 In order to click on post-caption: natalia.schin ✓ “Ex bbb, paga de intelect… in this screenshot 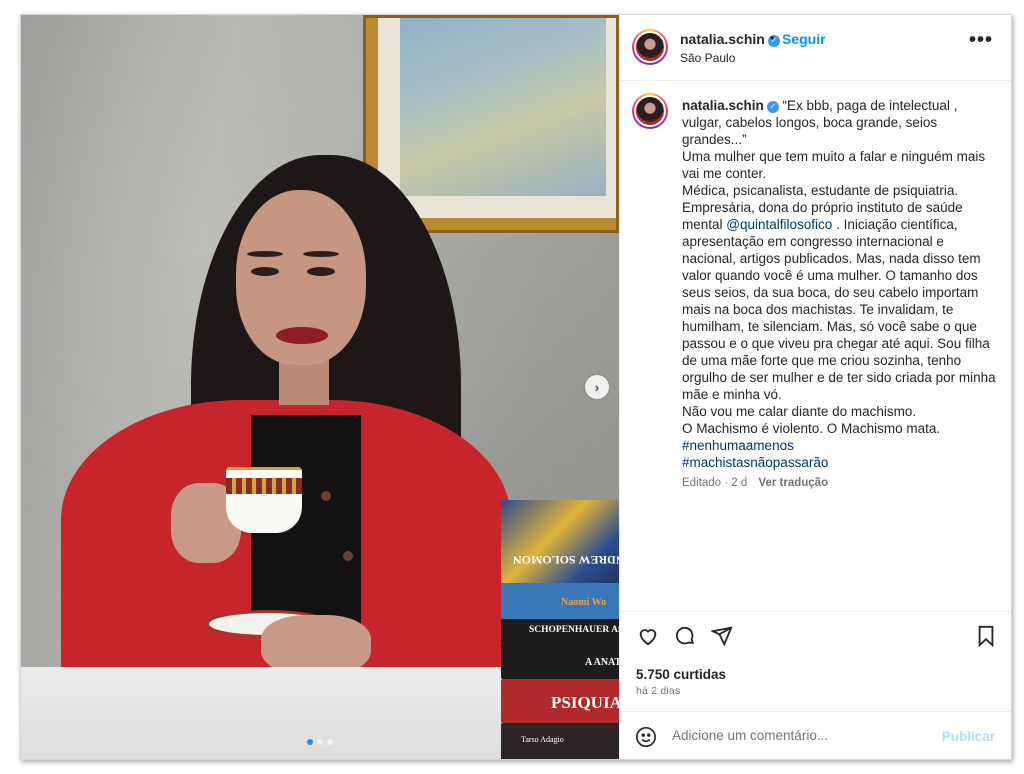, I will do `click(840, 284)`.